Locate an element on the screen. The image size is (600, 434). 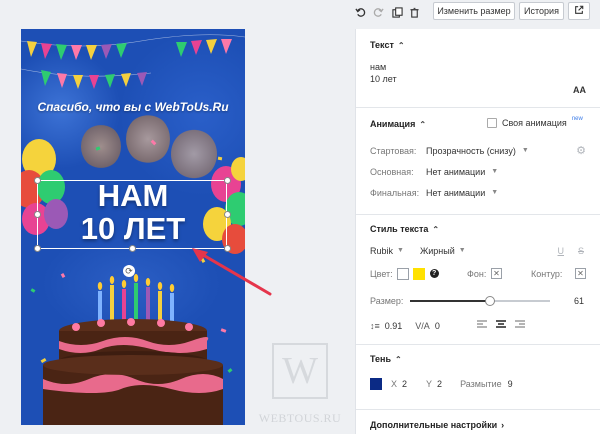
outline-none-toggle: ✕ is located at coordinates (580, 273).